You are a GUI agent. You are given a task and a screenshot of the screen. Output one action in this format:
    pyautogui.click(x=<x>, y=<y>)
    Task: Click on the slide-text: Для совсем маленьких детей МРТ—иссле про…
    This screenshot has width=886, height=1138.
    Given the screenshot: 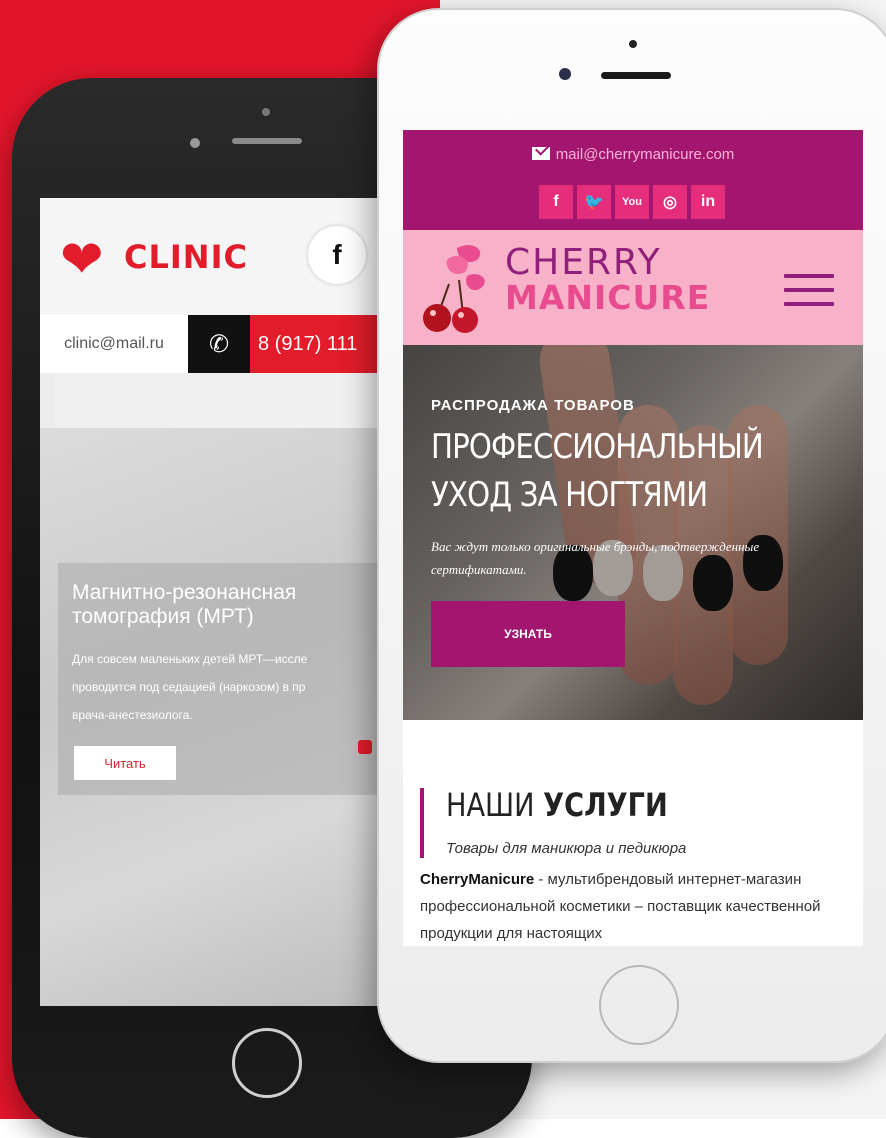 What is the action you would take?
    pyautogui.click(x=222, y=687)
    